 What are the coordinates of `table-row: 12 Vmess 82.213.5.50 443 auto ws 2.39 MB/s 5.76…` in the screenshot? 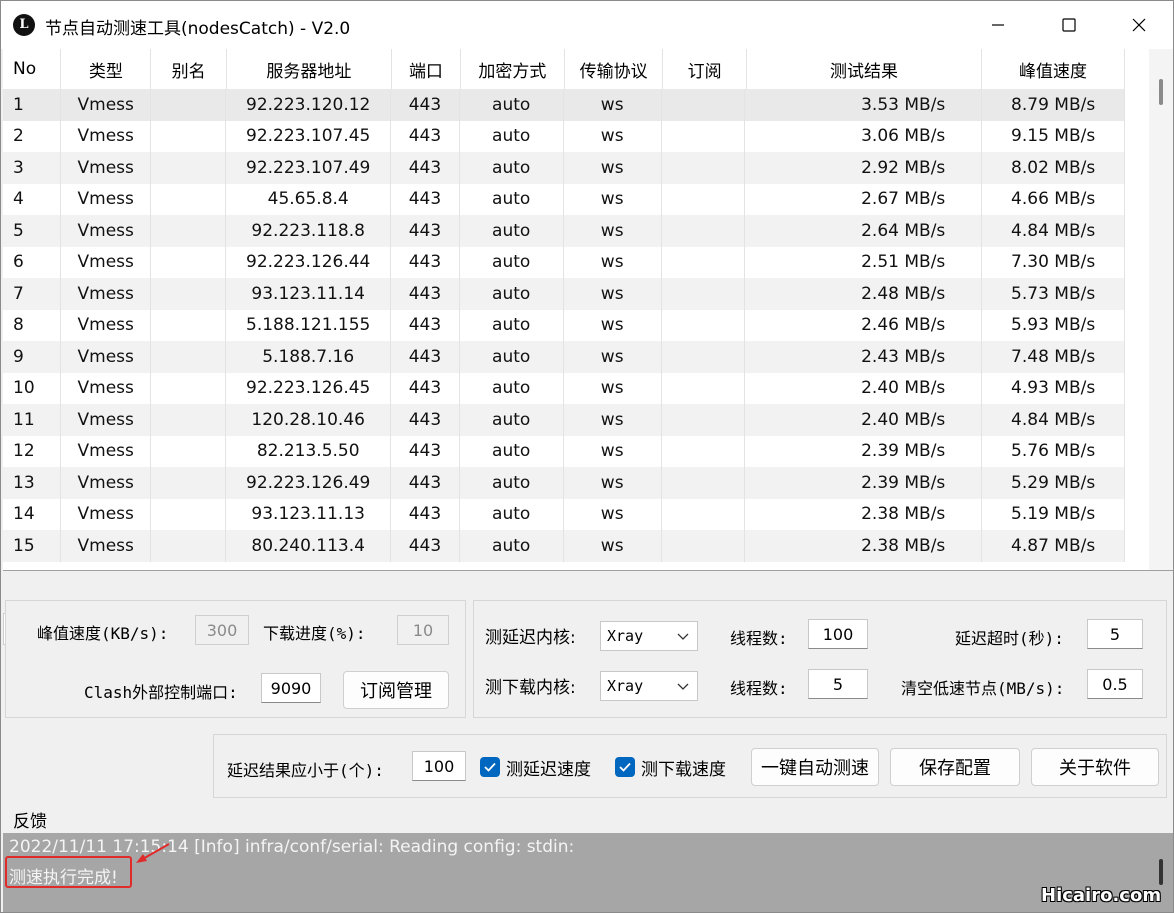 It's located at (564, 451).